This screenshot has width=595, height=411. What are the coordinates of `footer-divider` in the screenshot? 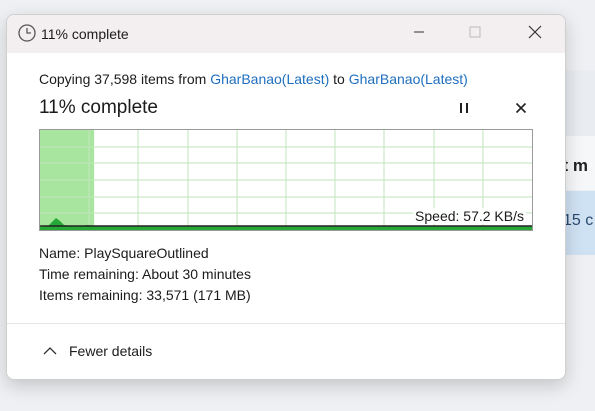 It's located at (286, 323).